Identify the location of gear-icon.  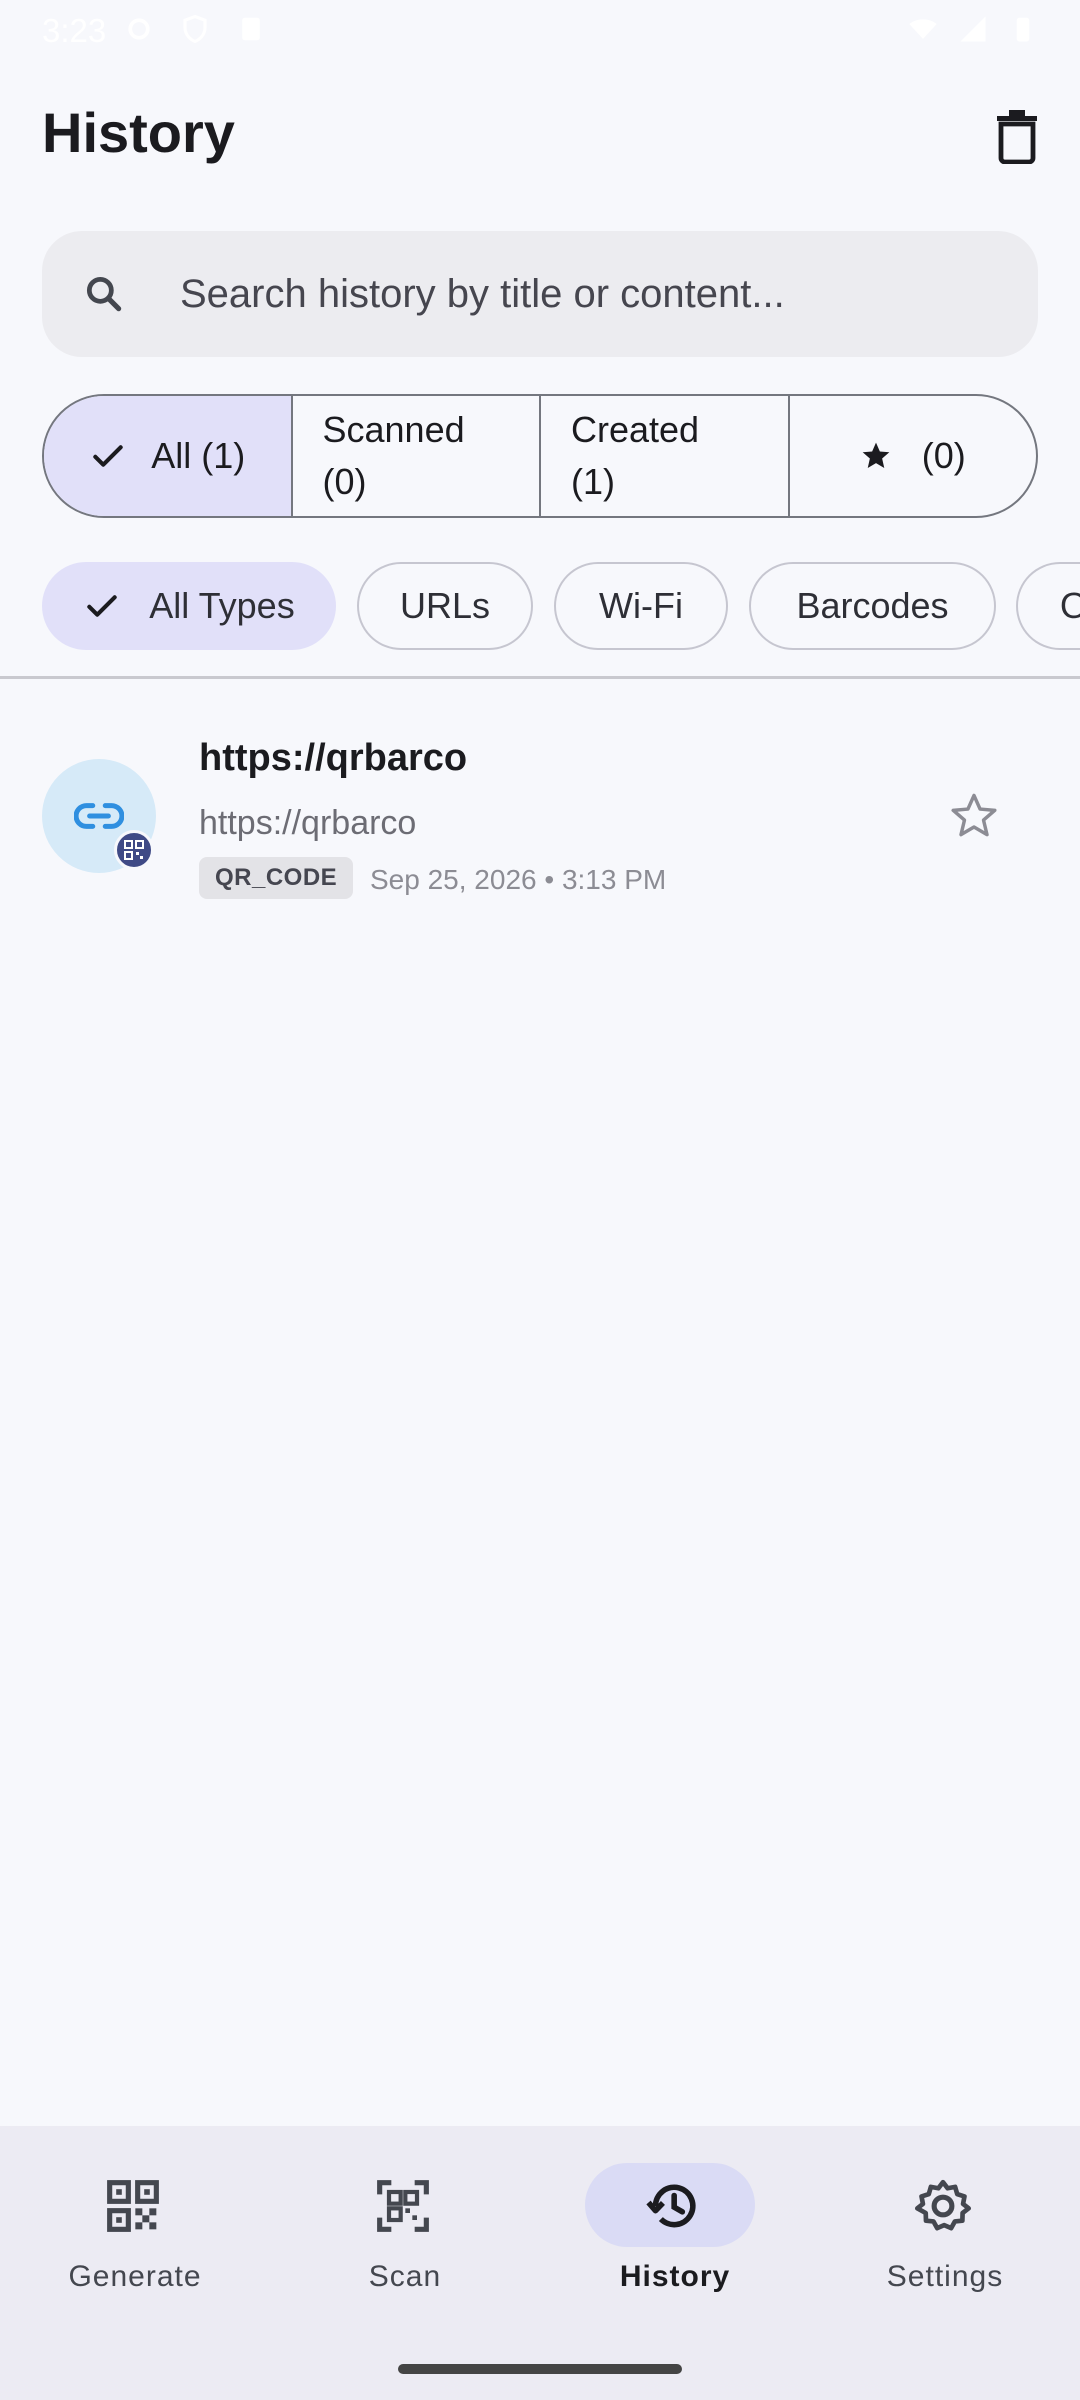
(943, 2205).